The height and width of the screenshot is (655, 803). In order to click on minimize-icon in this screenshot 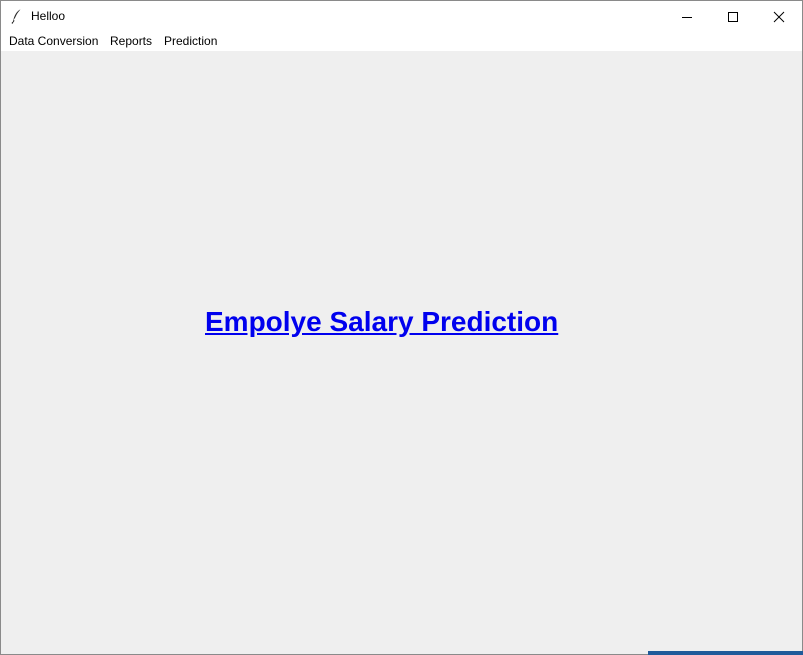, I will do `click(687, 17)`.